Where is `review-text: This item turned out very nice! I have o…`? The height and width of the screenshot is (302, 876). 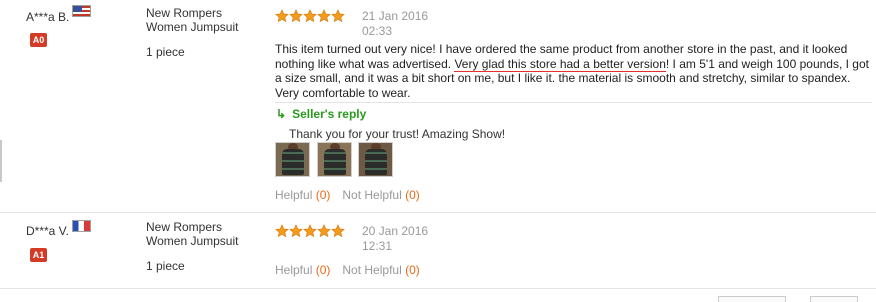 review-text: This item turned out very nice! I have o… is located at coordinates (572, 71).